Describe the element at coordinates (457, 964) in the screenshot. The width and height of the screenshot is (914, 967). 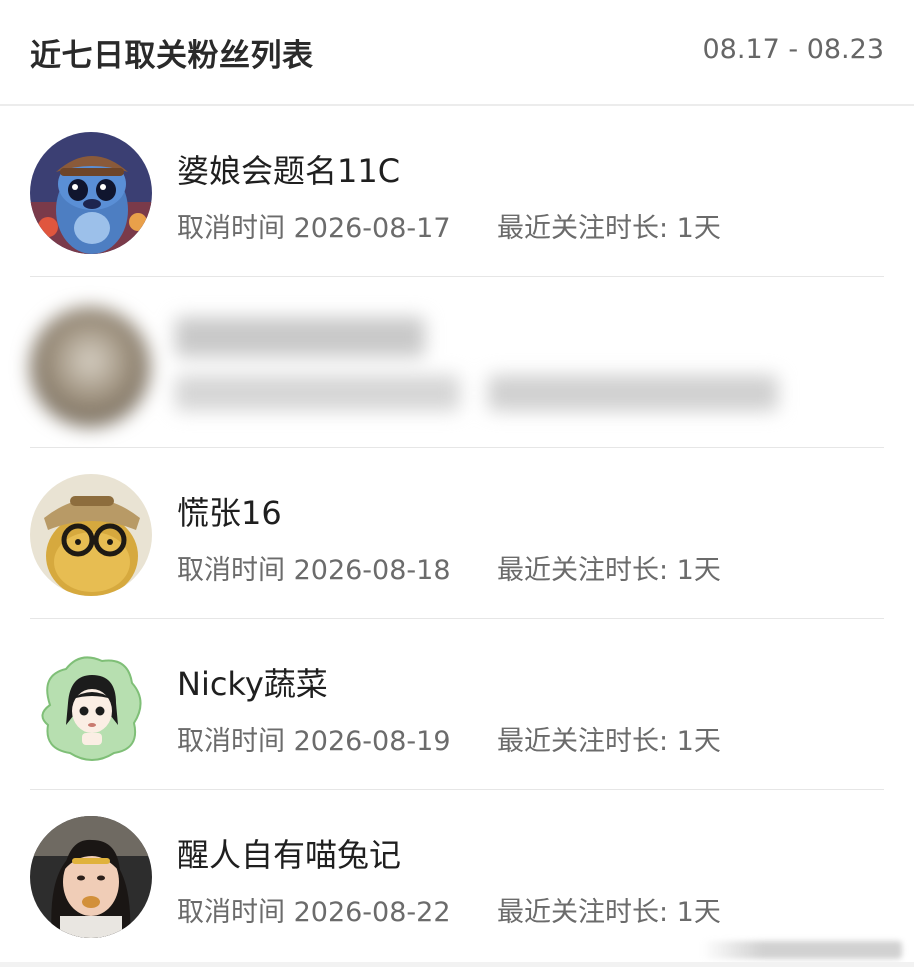
I see `bottom-edge` at that location.